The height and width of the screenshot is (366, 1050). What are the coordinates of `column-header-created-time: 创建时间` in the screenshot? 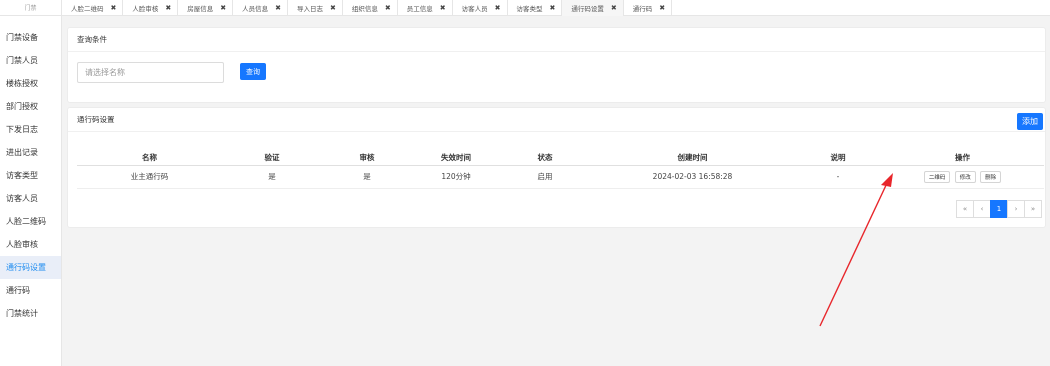 It's located at (692, 158).